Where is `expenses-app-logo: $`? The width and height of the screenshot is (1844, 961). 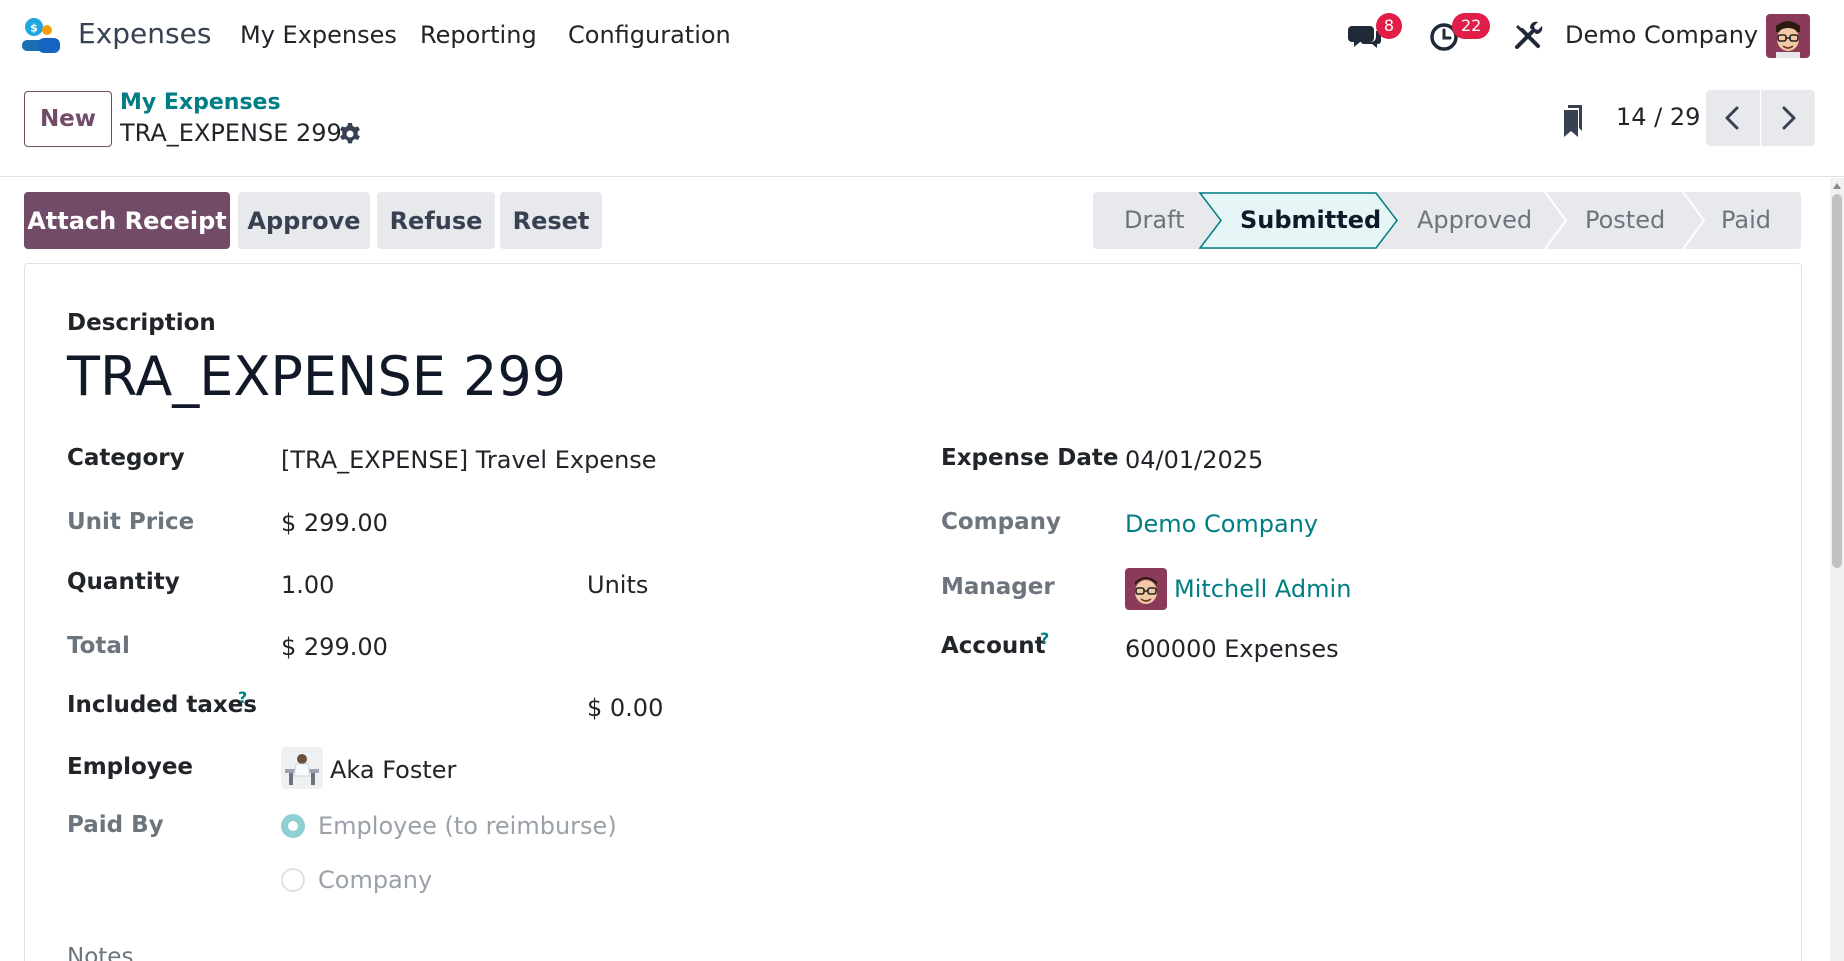 expenses-app-logo: $ is located at coordinates (41, 36).